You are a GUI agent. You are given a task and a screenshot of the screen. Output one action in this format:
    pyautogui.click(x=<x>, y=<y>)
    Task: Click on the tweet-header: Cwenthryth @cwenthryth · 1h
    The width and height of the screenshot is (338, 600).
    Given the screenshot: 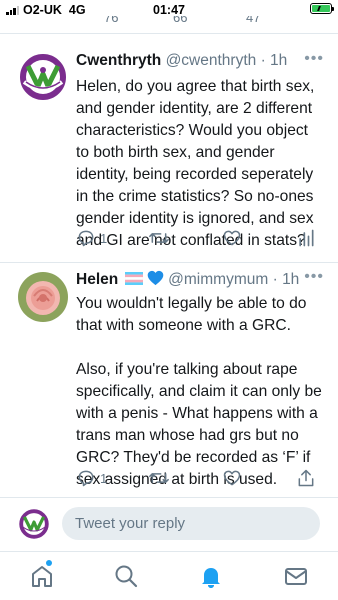 What is the action you would take?
    pyautogui.click(x=199, y=61)
    